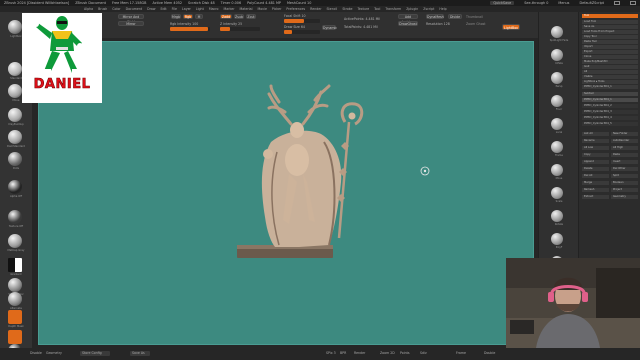  I want to click on render-label: Render, so click(359, 353).